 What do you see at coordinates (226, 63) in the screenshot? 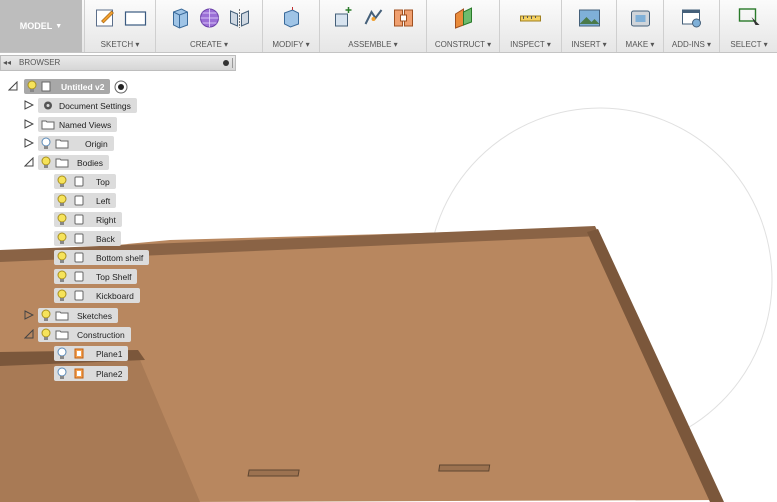
I see `browser-pin-icon` at bounding box center [226, 63].